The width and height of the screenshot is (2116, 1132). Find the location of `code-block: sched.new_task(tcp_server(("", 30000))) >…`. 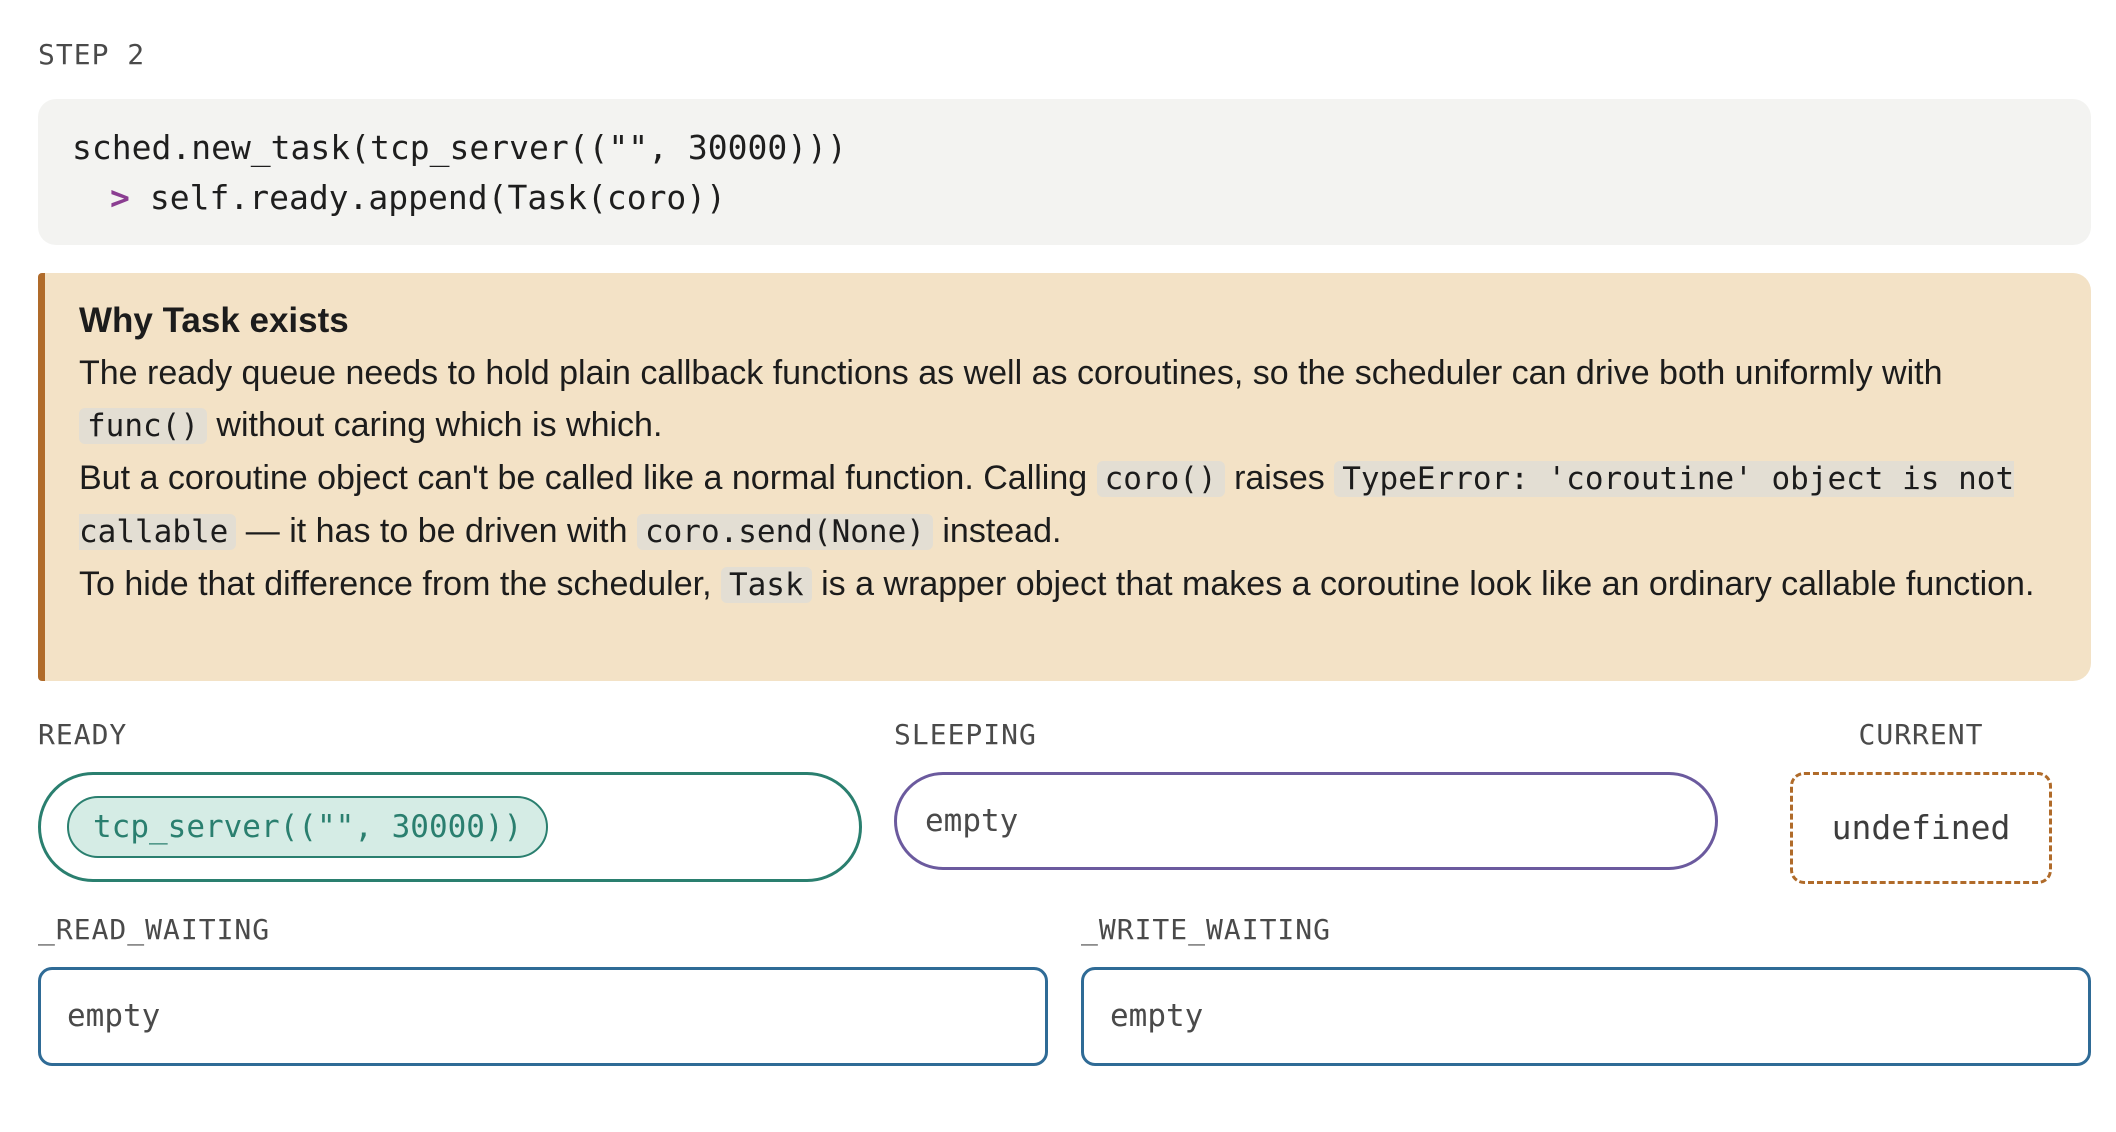

code-block: sched.new_task(tcp_server(("", 30000))) >… is located at coordinates (1064, 172).